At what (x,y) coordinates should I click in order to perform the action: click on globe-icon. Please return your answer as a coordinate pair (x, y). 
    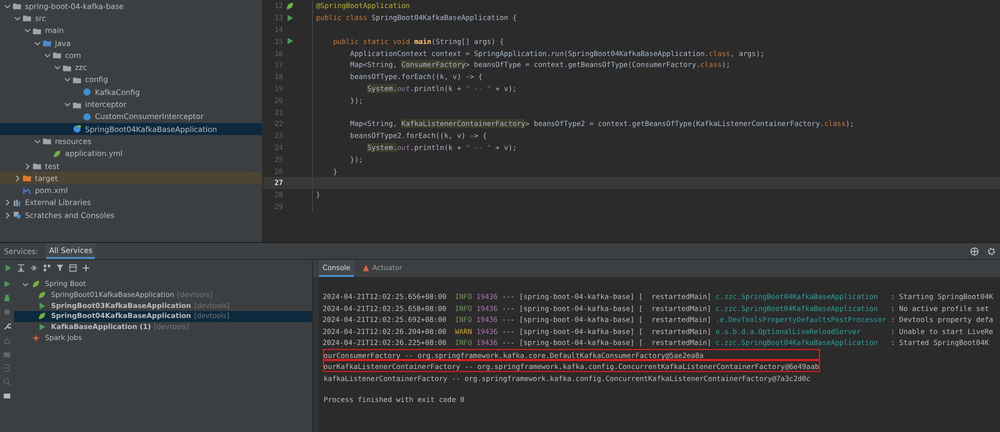
    Looking at the image, I should click on (974, 251).